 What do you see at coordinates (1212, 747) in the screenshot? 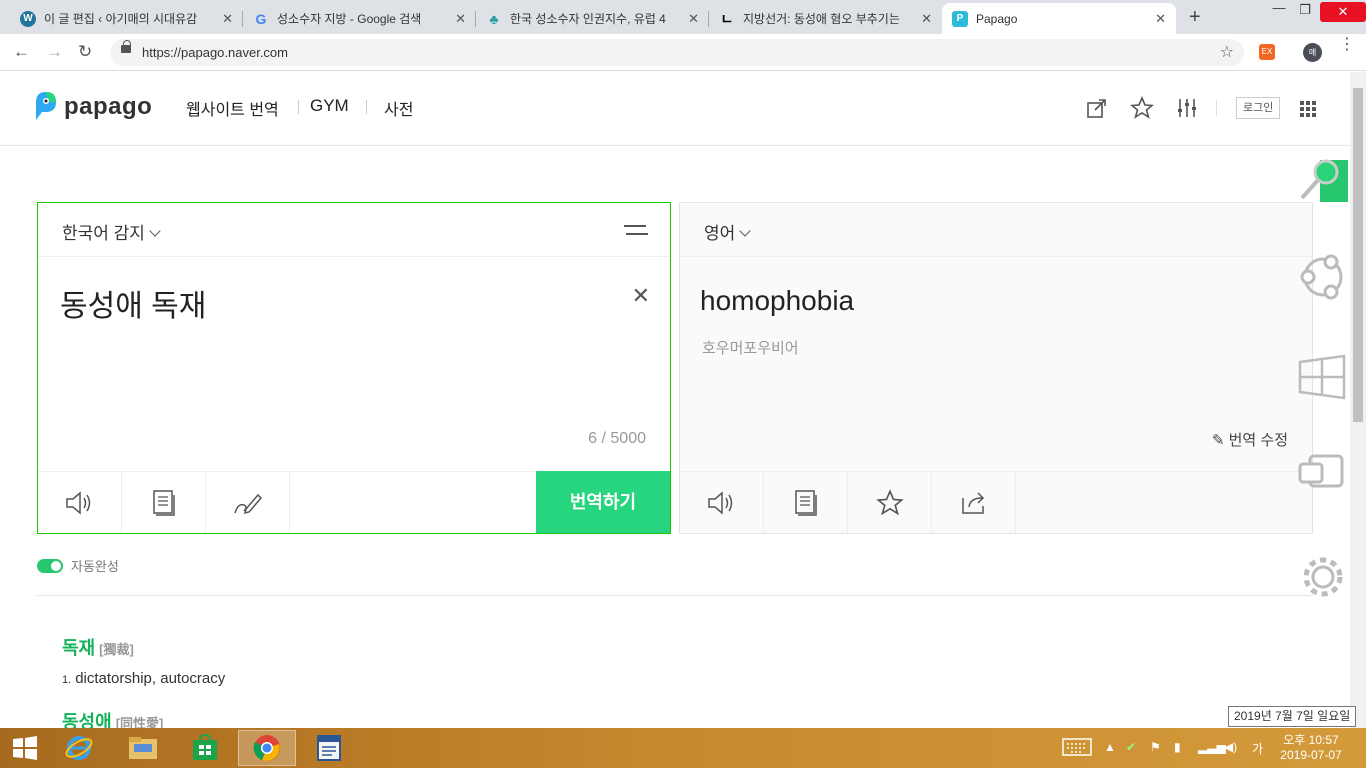
I see `network-signal-icon: ▂▃▅` at bounding box center [1212, 747].